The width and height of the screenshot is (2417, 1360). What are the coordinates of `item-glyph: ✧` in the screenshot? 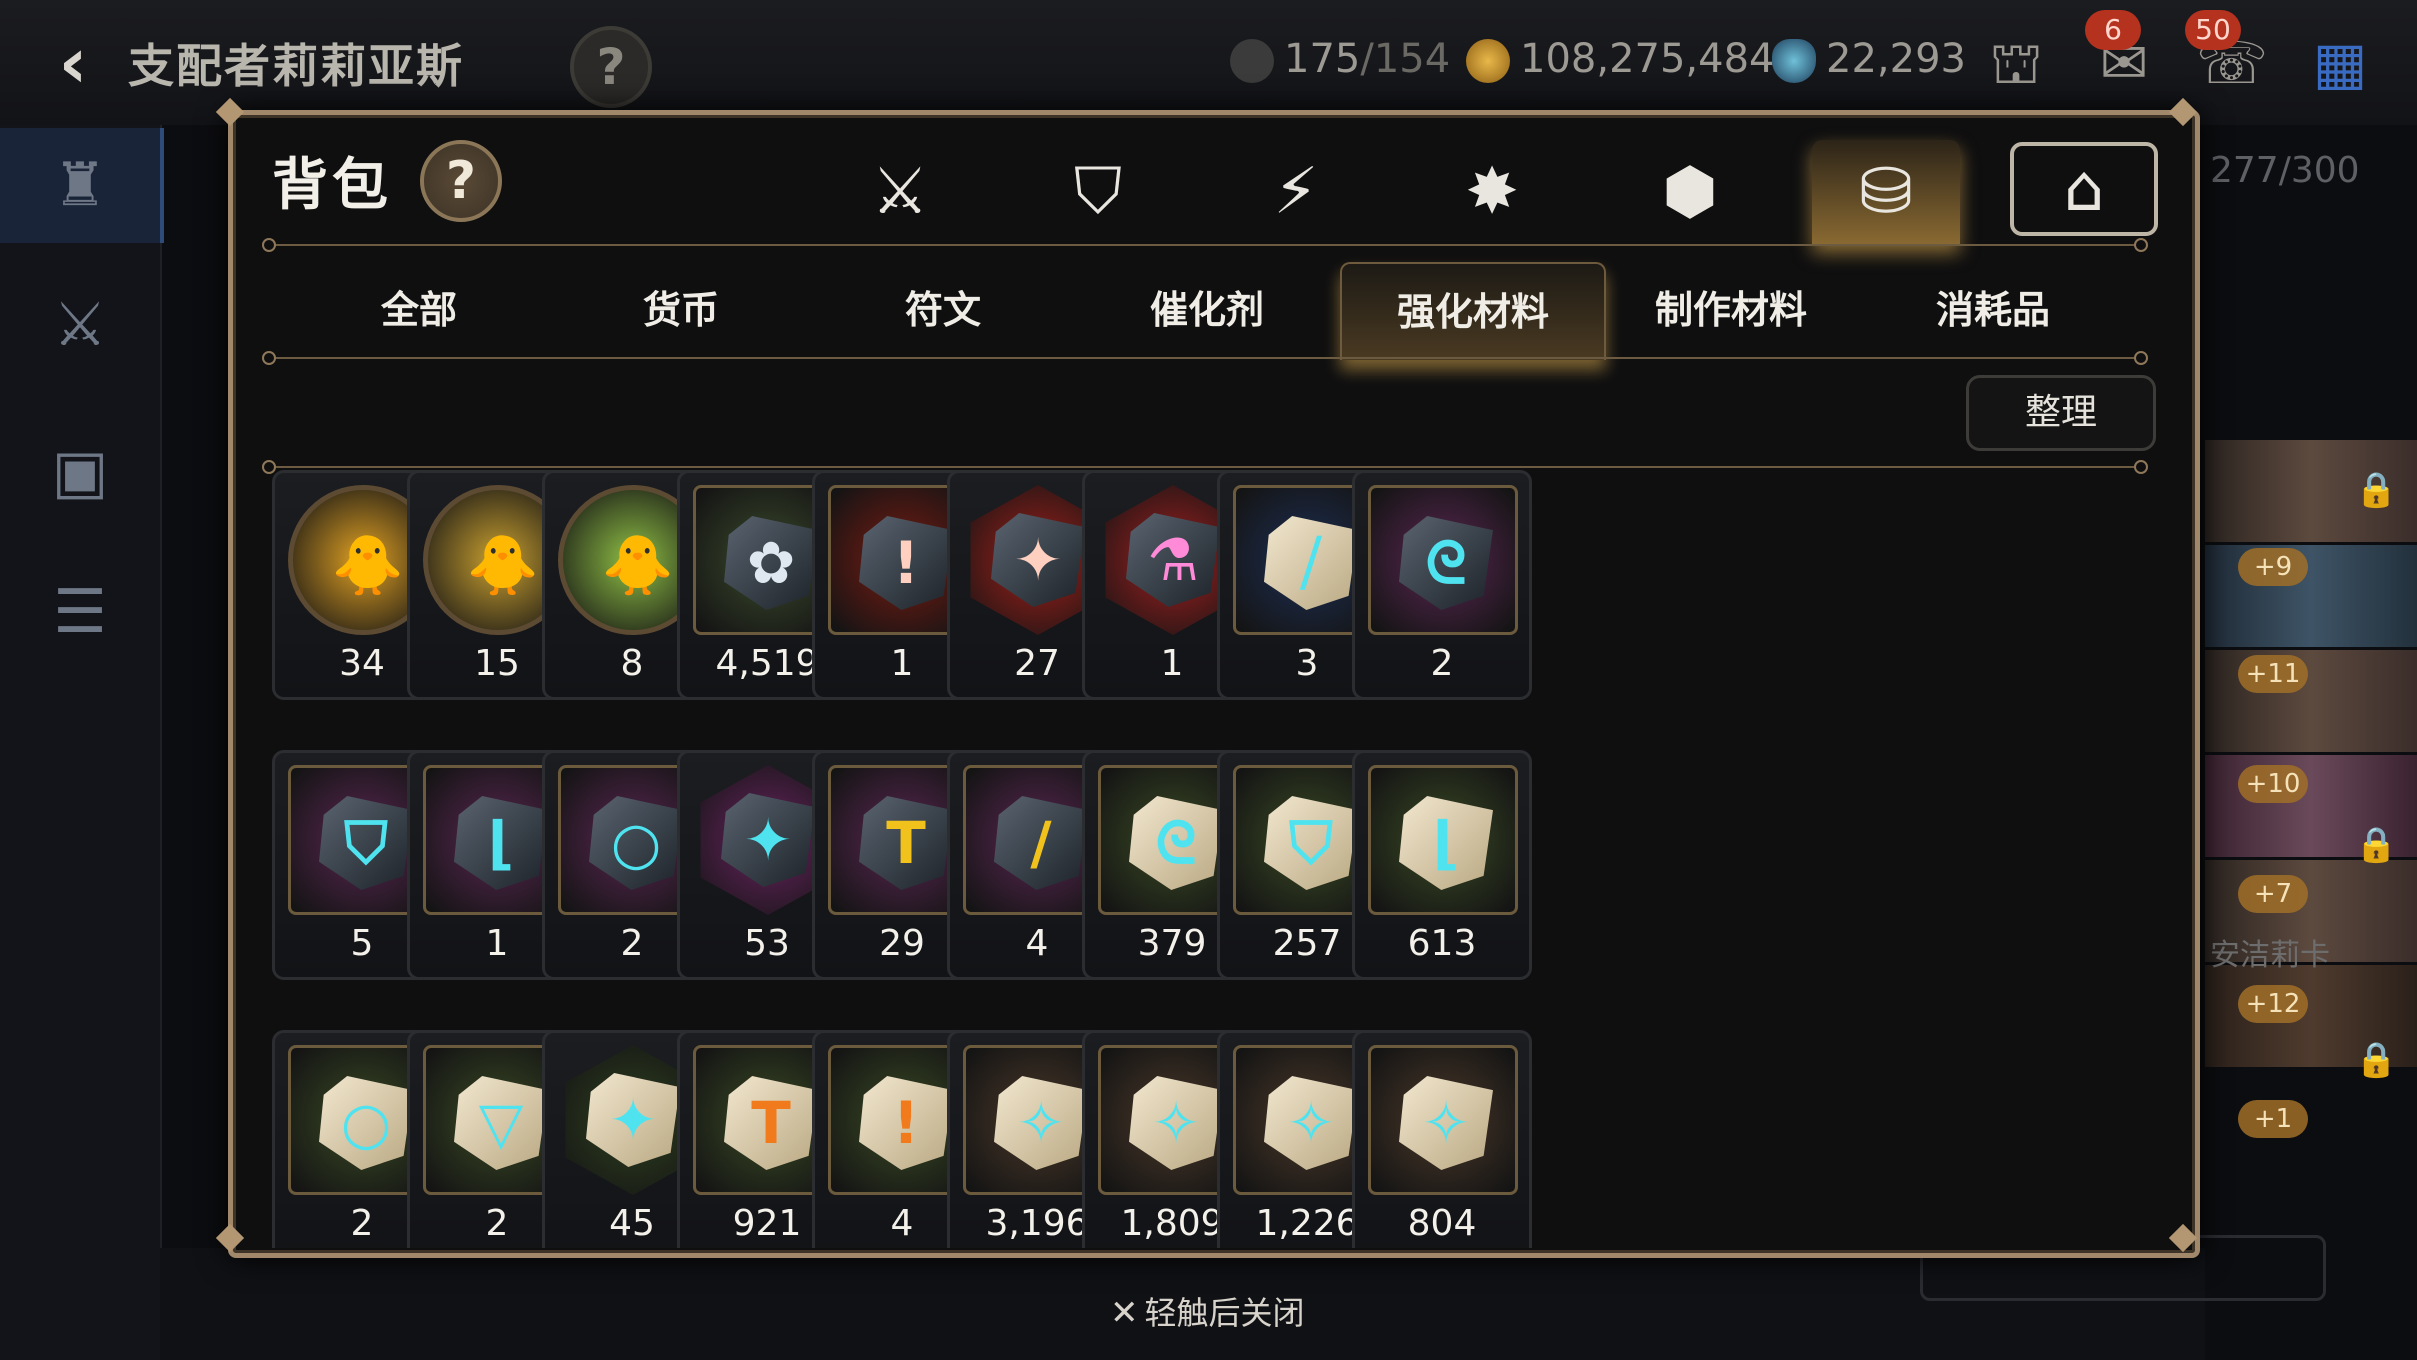 It's located at (1446, 1123).